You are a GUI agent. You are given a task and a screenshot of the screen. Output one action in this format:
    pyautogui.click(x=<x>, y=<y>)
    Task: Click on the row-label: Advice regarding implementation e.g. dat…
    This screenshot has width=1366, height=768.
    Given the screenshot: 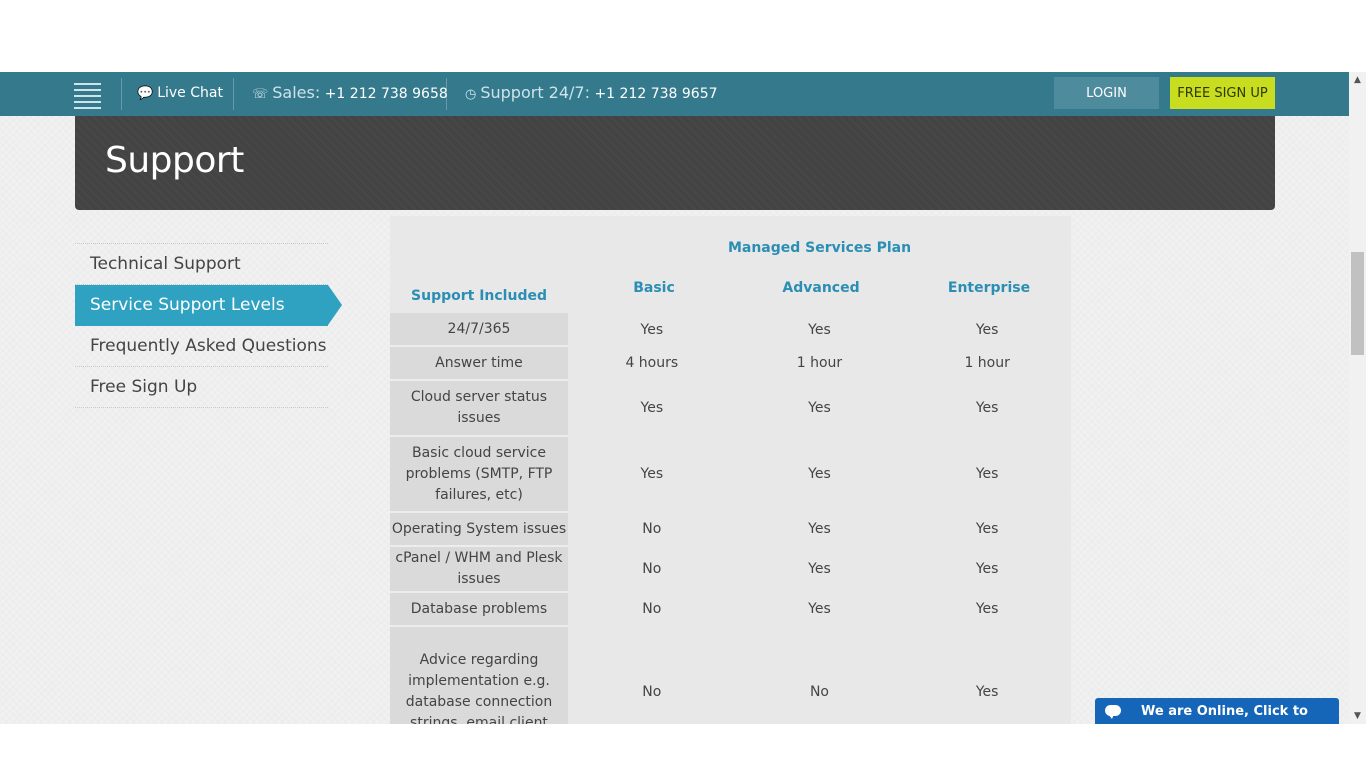 What is the action you would take?
    pyautogui.click(x=479, y=675)
    